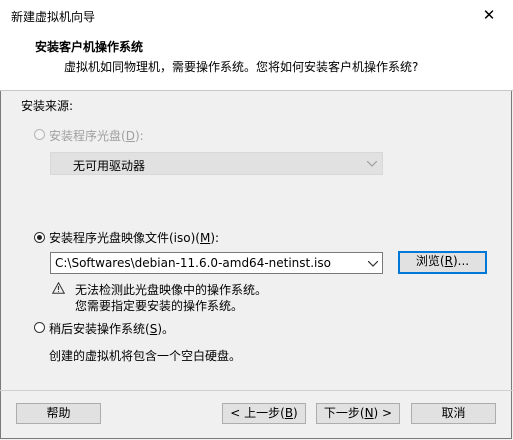 Image resolution: width=513 pixels, height=440 pixels. I want to click on close-icon: ✕, so click(489, 15).